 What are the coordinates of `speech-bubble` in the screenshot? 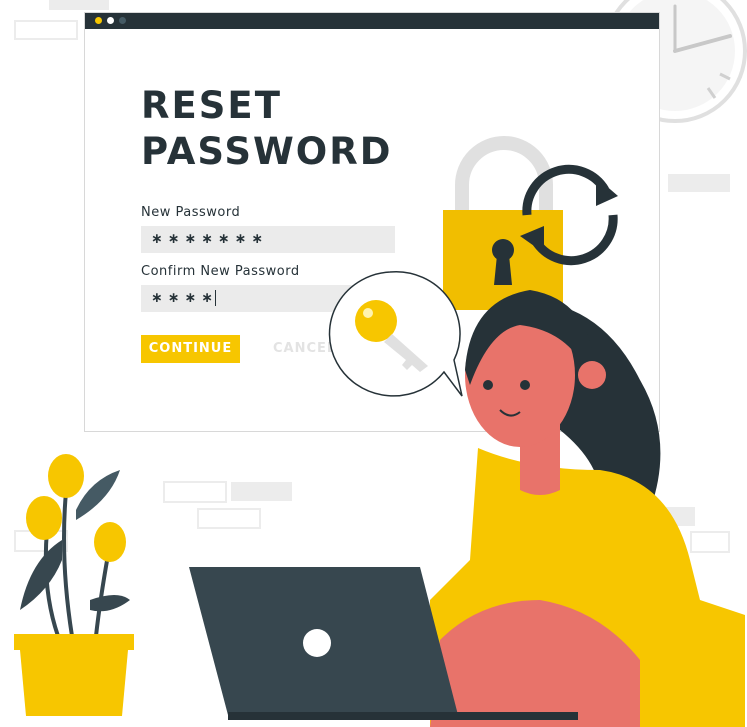 It's located at (395, 333).